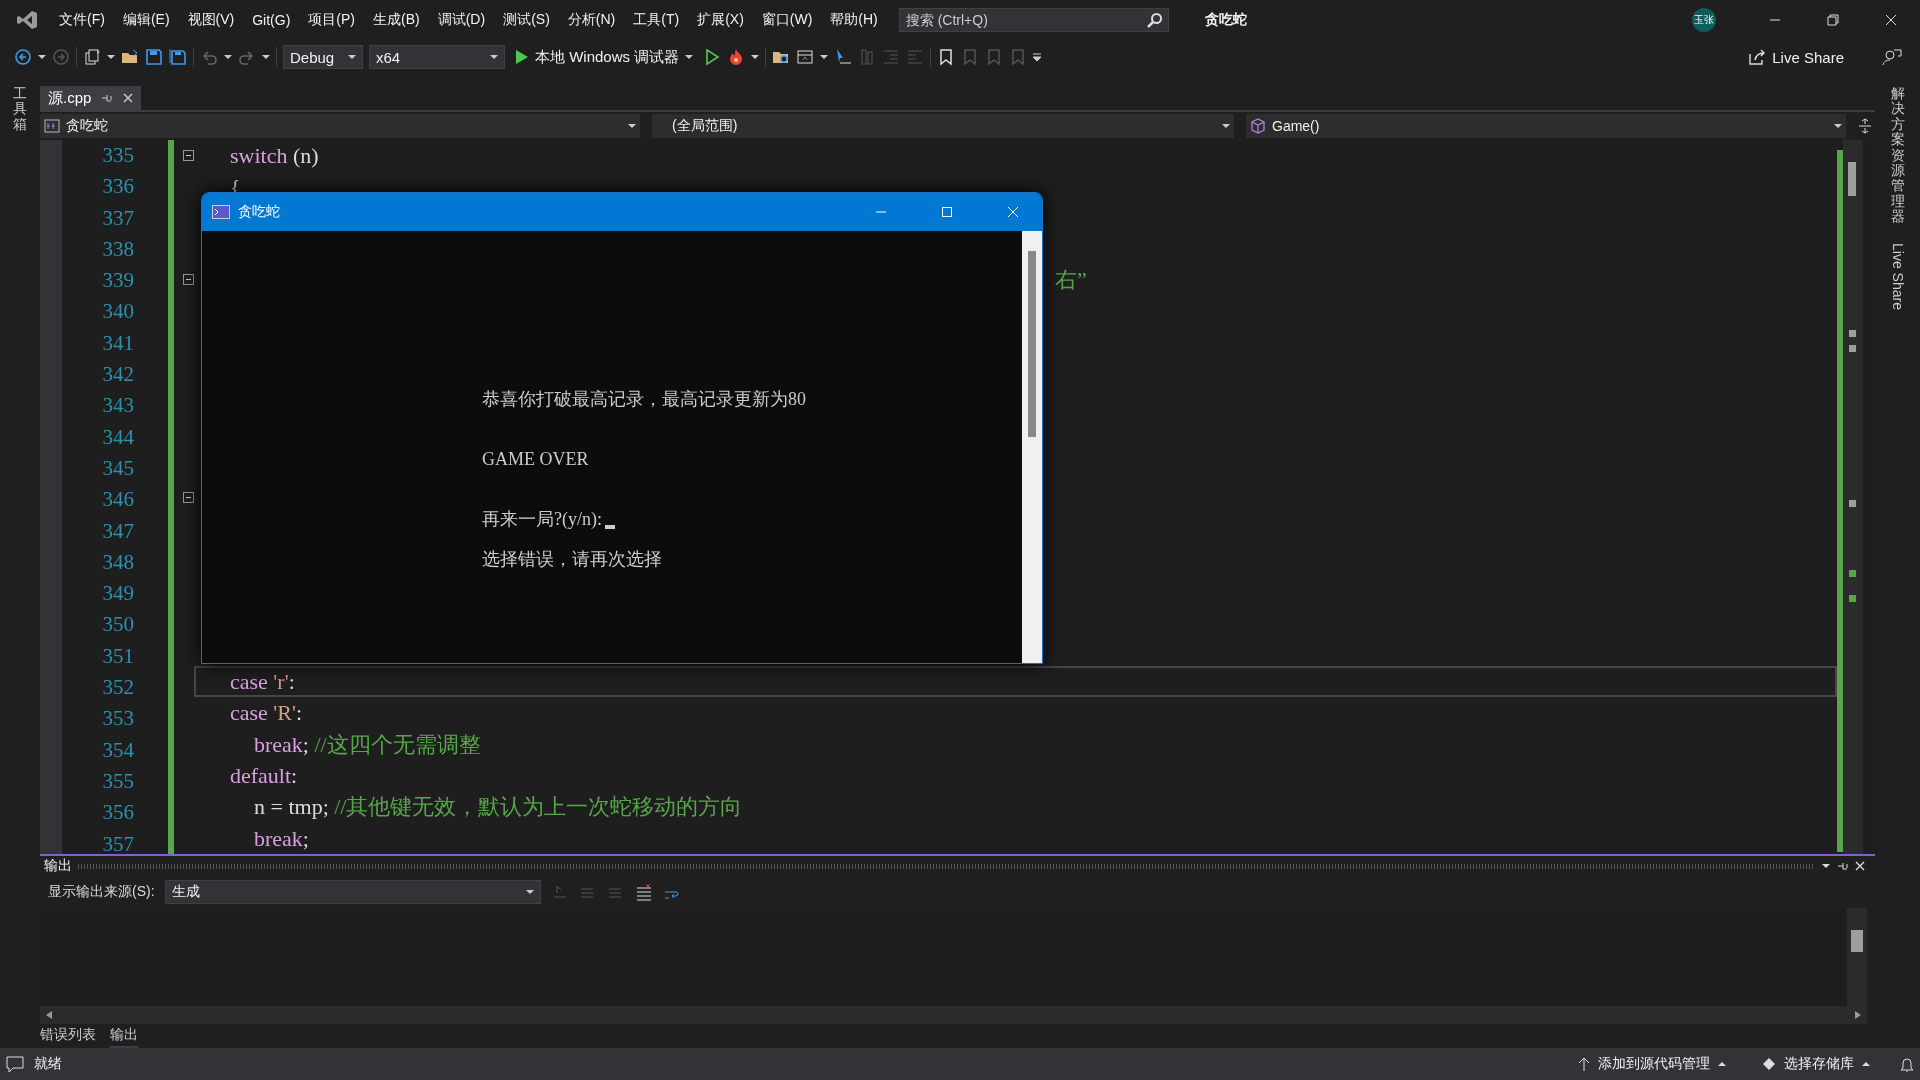 This screenshot has height=1080, width=1920. What do you see at coordinates (118, 312) in the screenshot?
I see `line-number: 340` at bounding box center [118, 312].